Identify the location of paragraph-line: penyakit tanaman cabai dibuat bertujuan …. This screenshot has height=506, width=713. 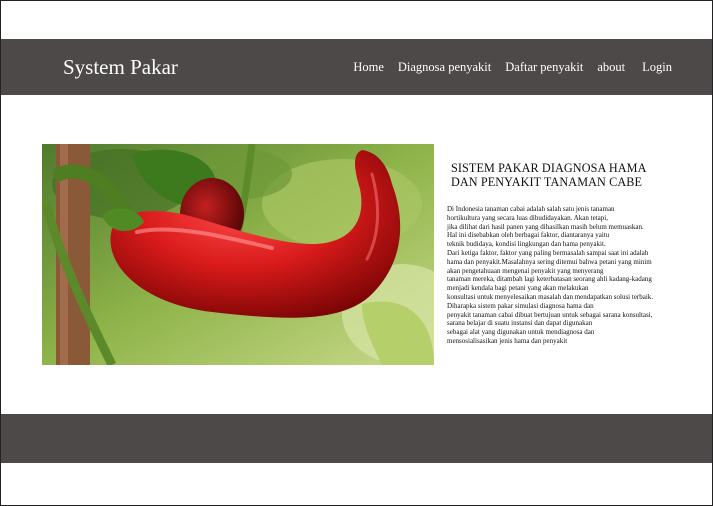
(550, 314).